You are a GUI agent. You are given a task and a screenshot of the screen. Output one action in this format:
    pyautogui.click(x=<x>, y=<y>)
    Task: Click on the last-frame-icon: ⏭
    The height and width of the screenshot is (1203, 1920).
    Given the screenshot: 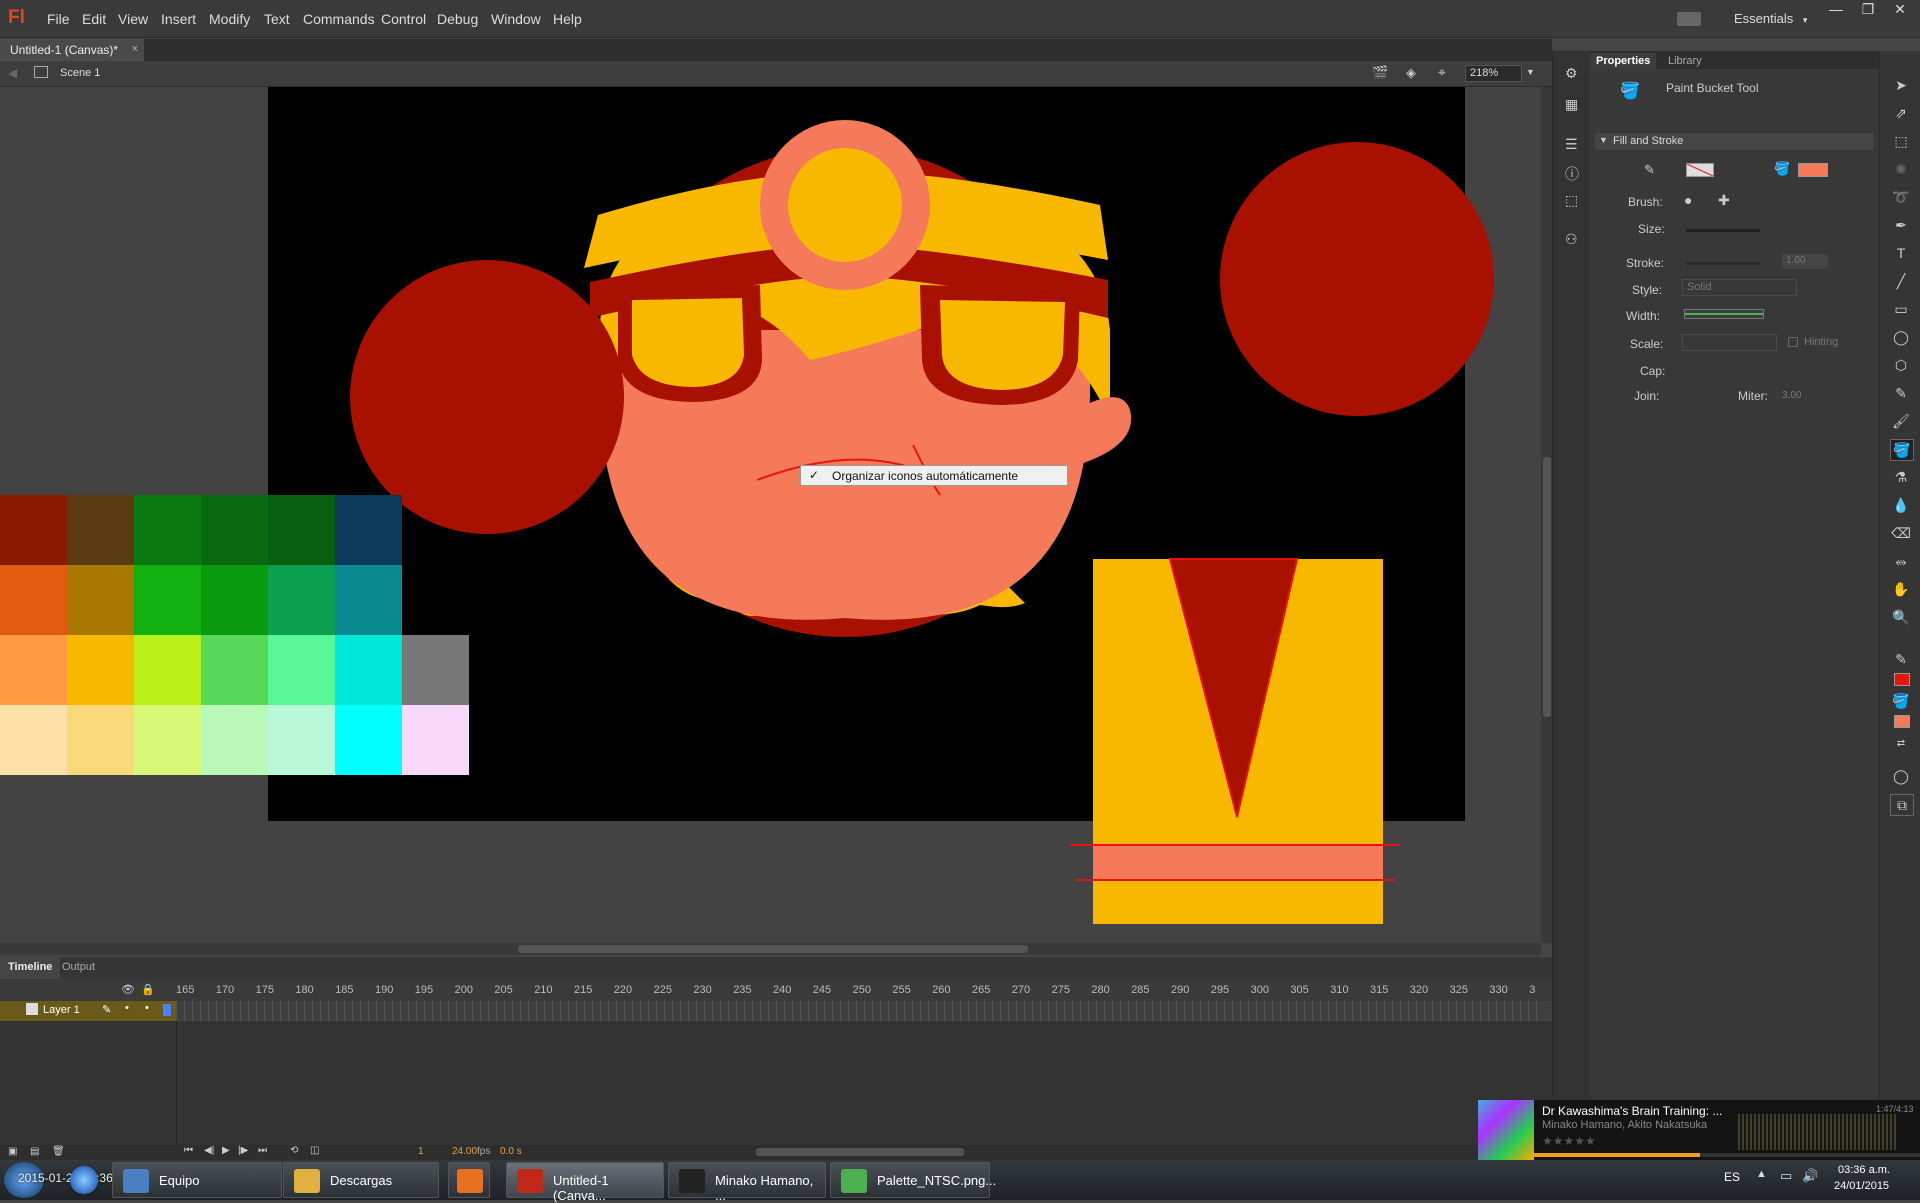 What is the action you would take?
    pyautogui.click(x=262, y=1150)
    